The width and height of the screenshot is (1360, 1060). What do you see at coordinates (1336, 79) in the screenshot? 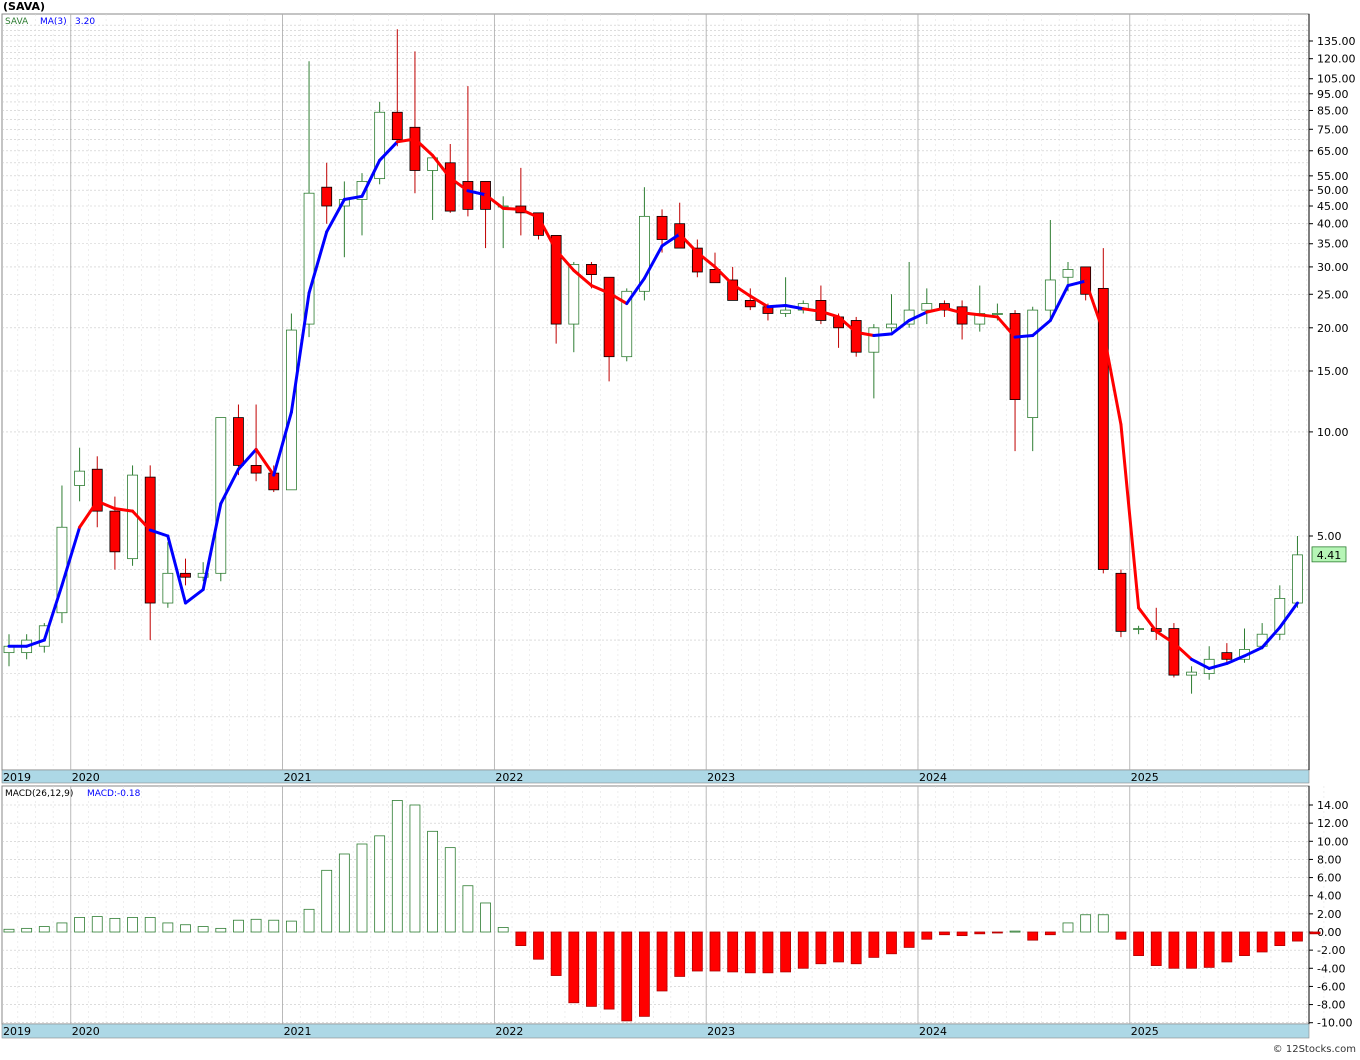
I see `price-tick-label: 105.00` at bounding box center [1336, 79].